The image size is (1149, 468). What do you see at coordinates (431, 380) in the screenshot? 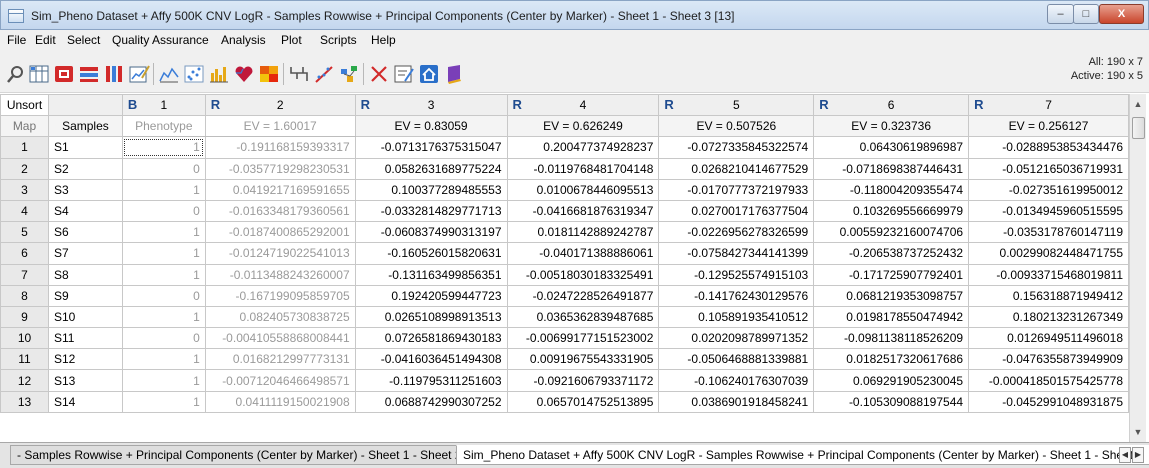
I see `table-cell: -0.119795311251603` at bounding box center [431, 380].